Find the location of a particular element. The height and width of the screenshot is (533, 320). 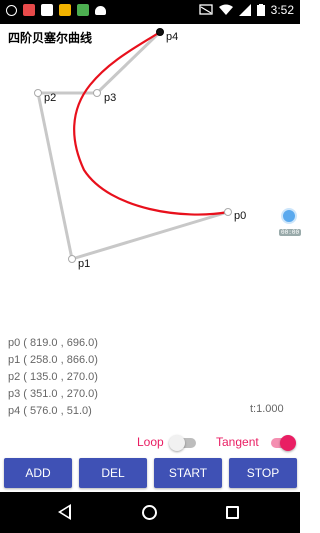

back-icon-inner is located at coordinates (65, 512).